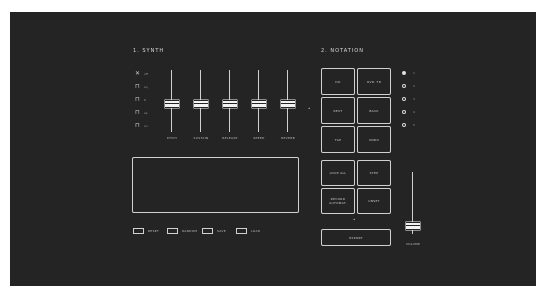  What do you see at coordinates (408, 85) in the screenshot?
I see `channel-radio: 2` at bounding box center [408, 85].